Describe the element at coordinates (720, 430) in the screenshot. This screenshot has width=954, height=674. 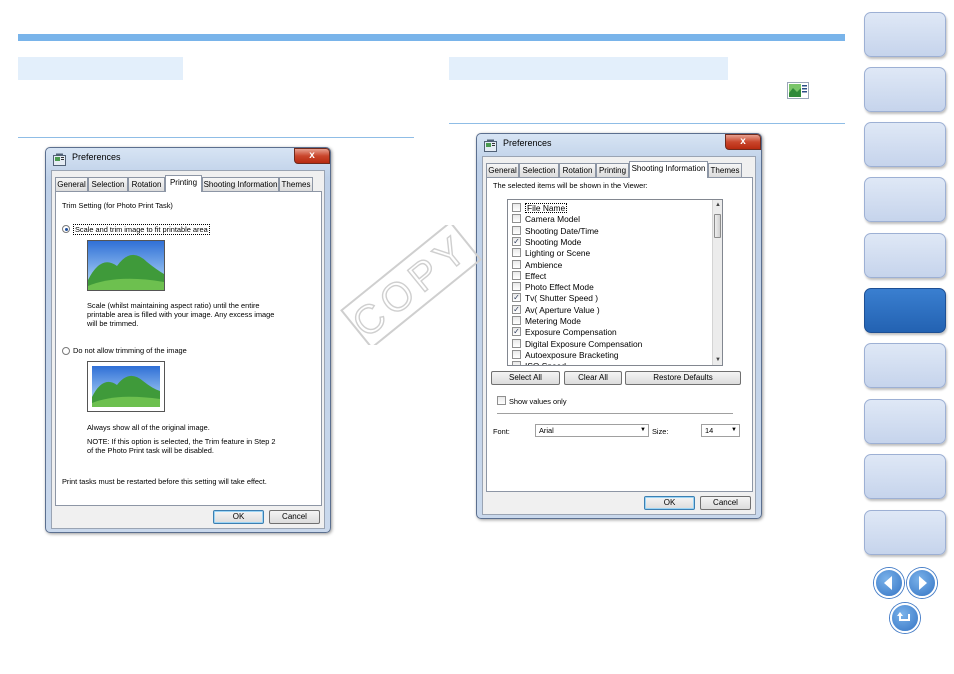
I see `size-select: 14 ▼` at that location.